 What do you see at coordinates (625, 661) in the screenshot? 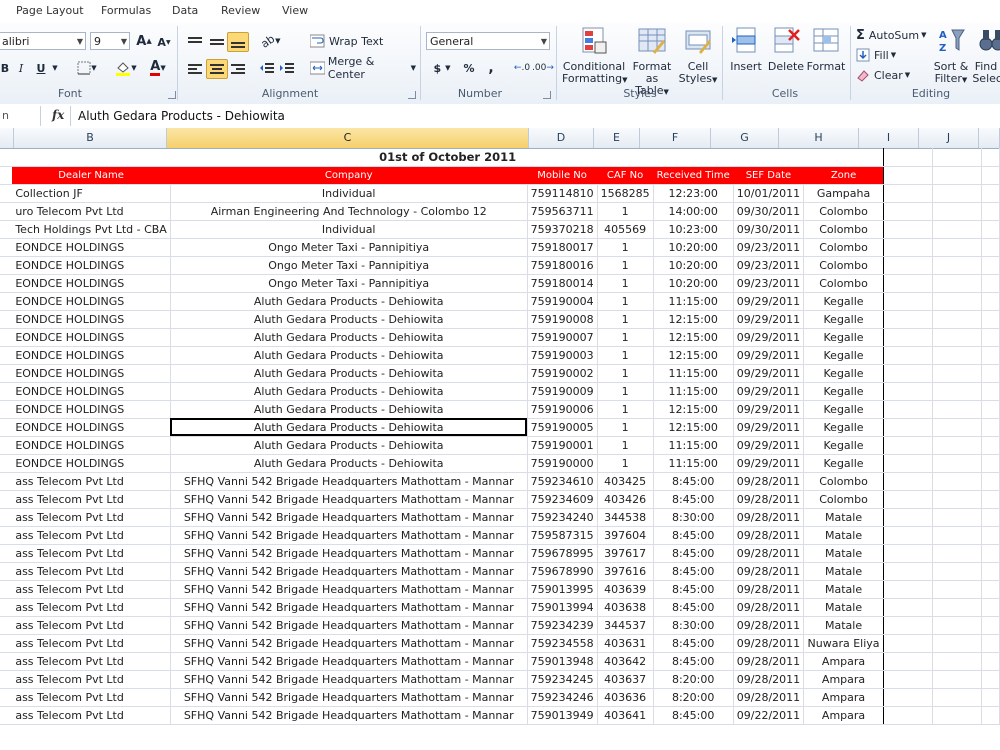
I see `caf-no-cell: 403642` at bounding box center [625, 661].